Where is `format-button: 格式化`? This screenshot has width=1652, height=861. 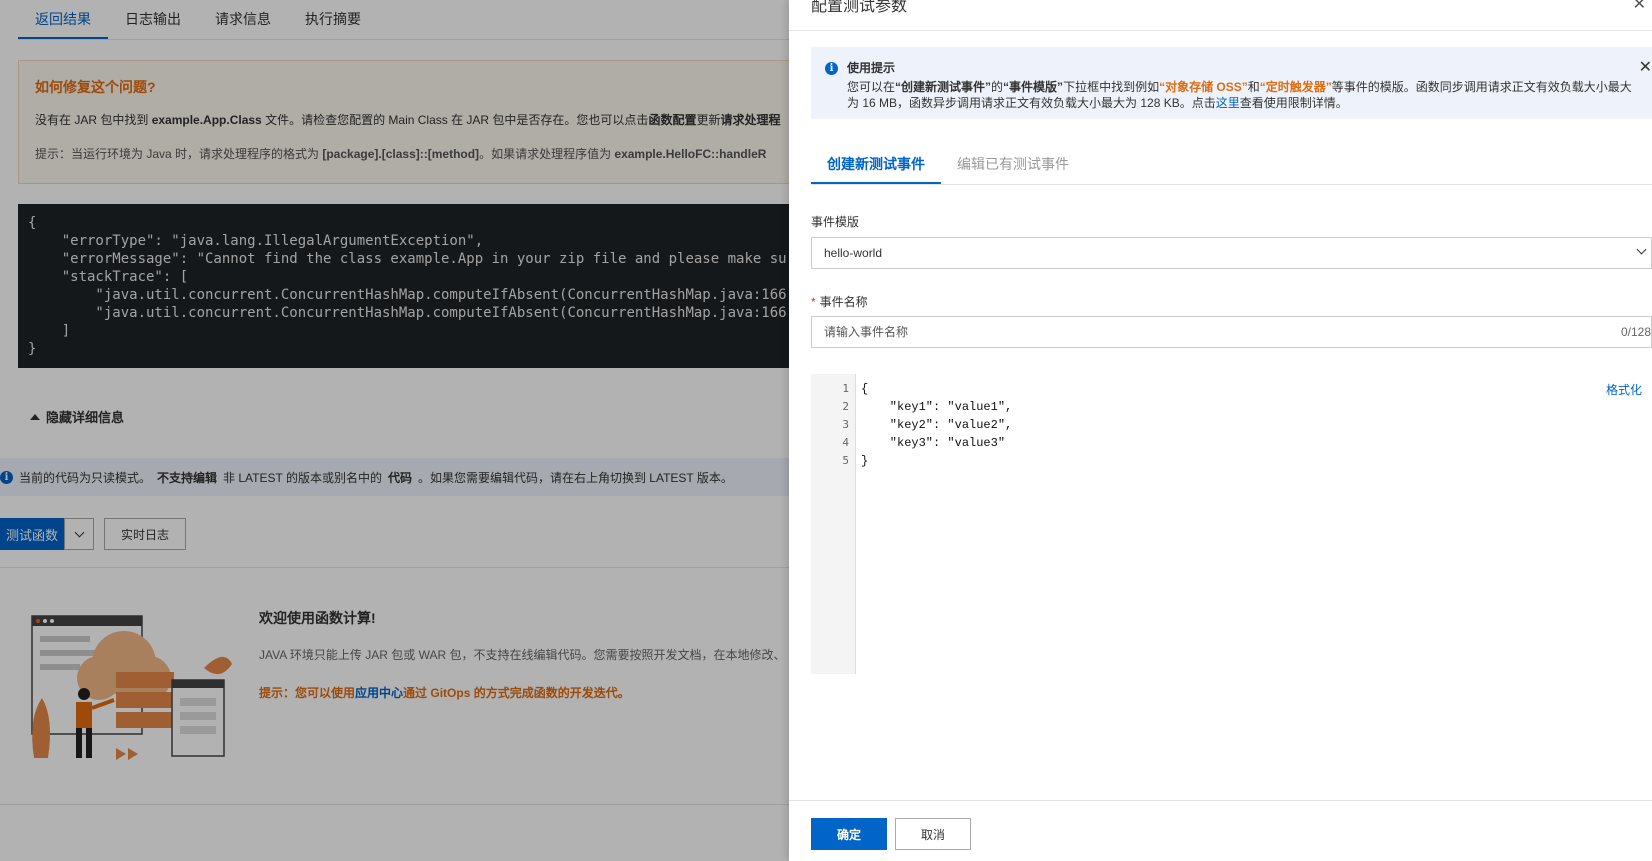 format-button: 格式化 is located at coordinates (1624, 389).